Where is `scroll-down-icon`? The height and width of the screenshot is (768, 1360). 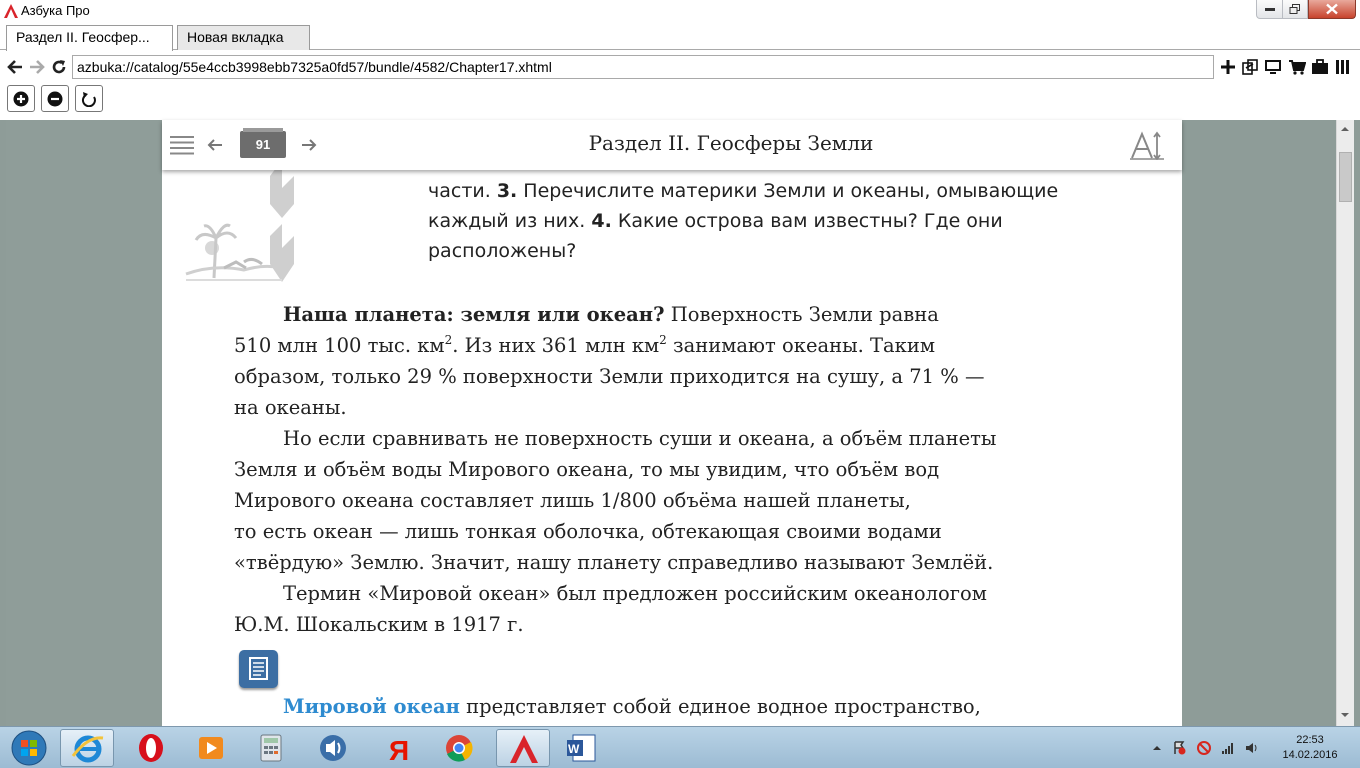 scroll-down-icon is located at coordinates (1345, 715).